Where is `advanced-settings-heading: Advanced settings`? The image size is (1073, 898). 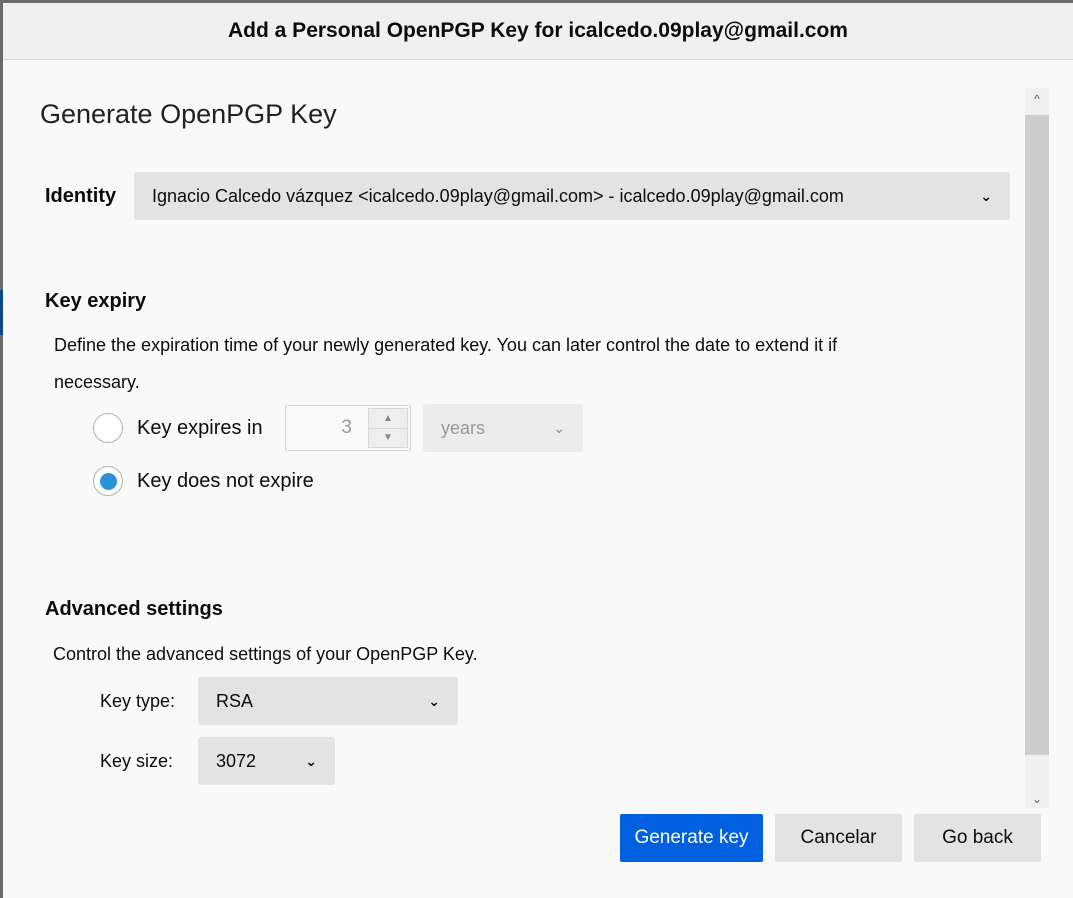
advanced-settings-heading: Advanced settings is located at coordinates (134, 609).